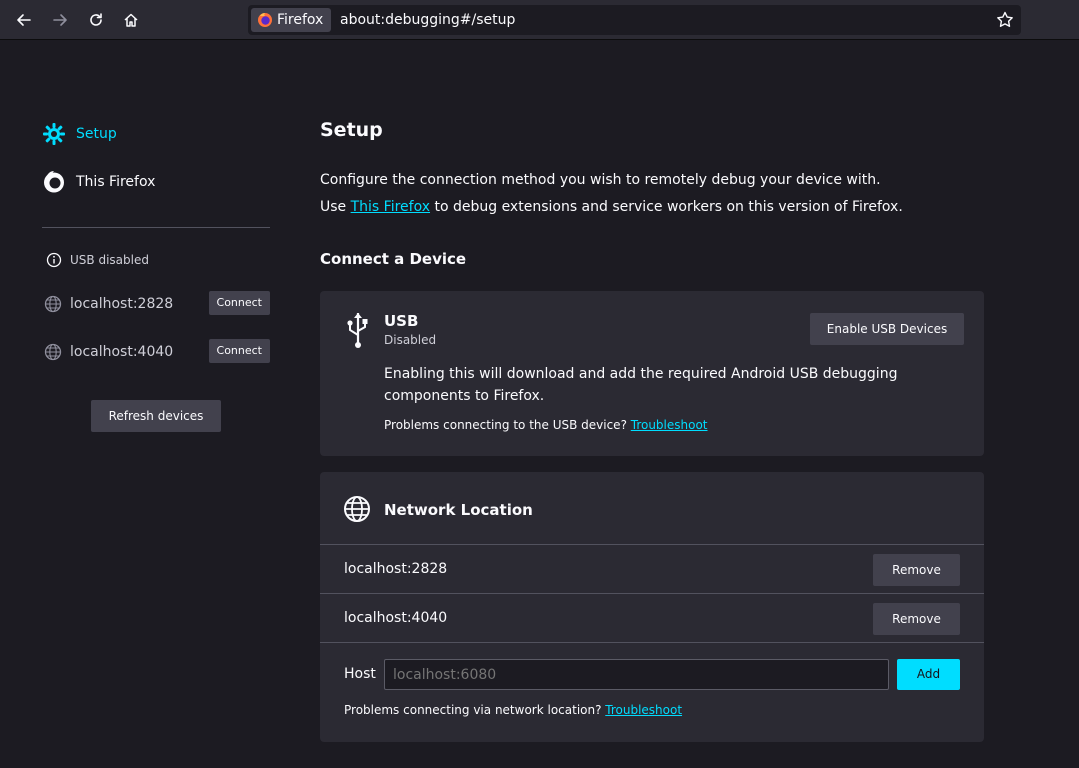  I want to click on add-button: Add, so click(928, 674).